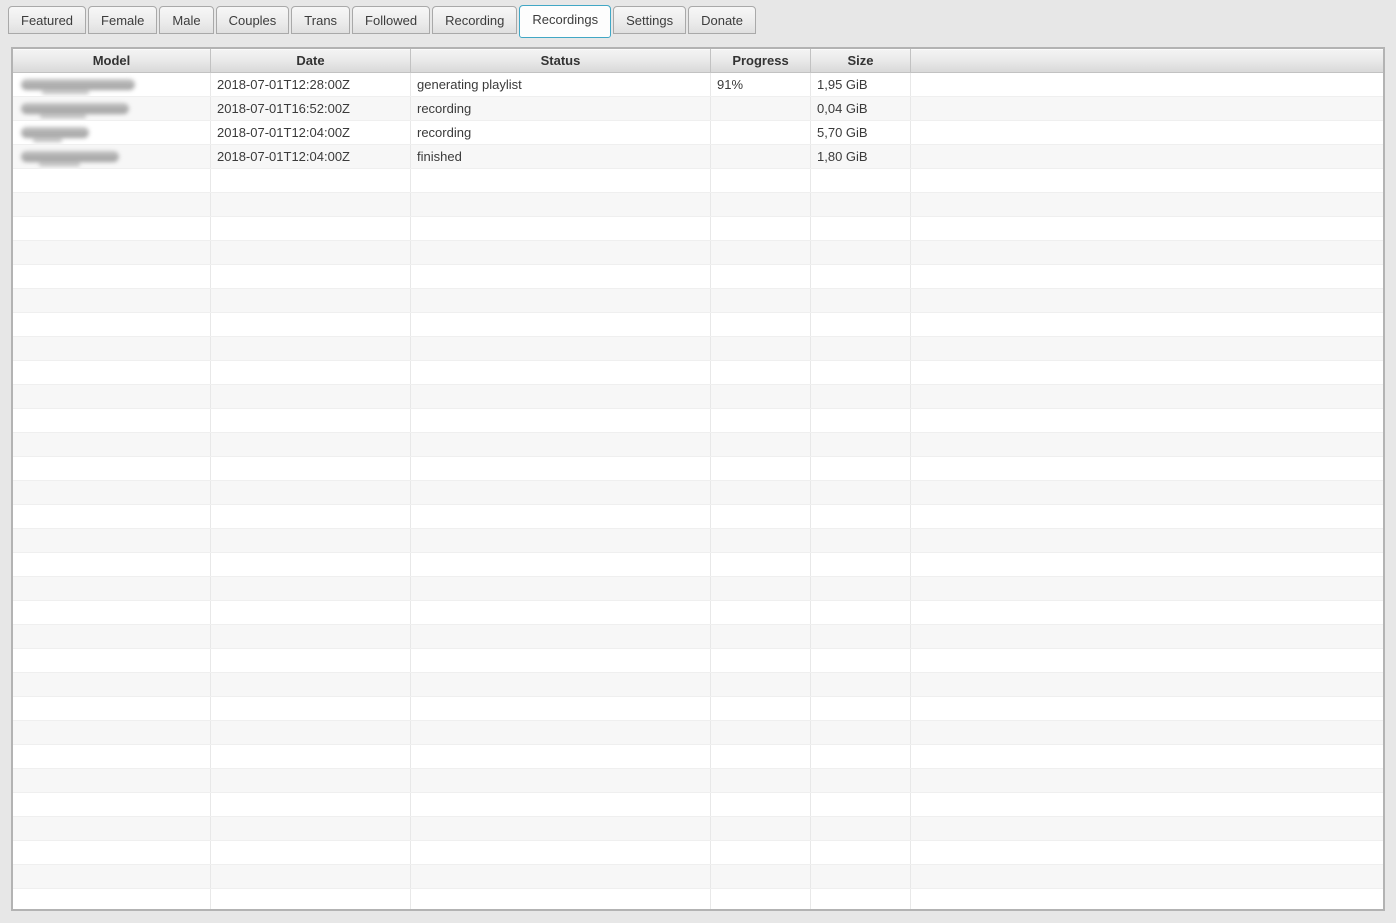 This screenshot has width=1396, height=923. Describe the element at coordinates (650, 20) in the screenshot. I see `tab-settings: Settings` at that location.